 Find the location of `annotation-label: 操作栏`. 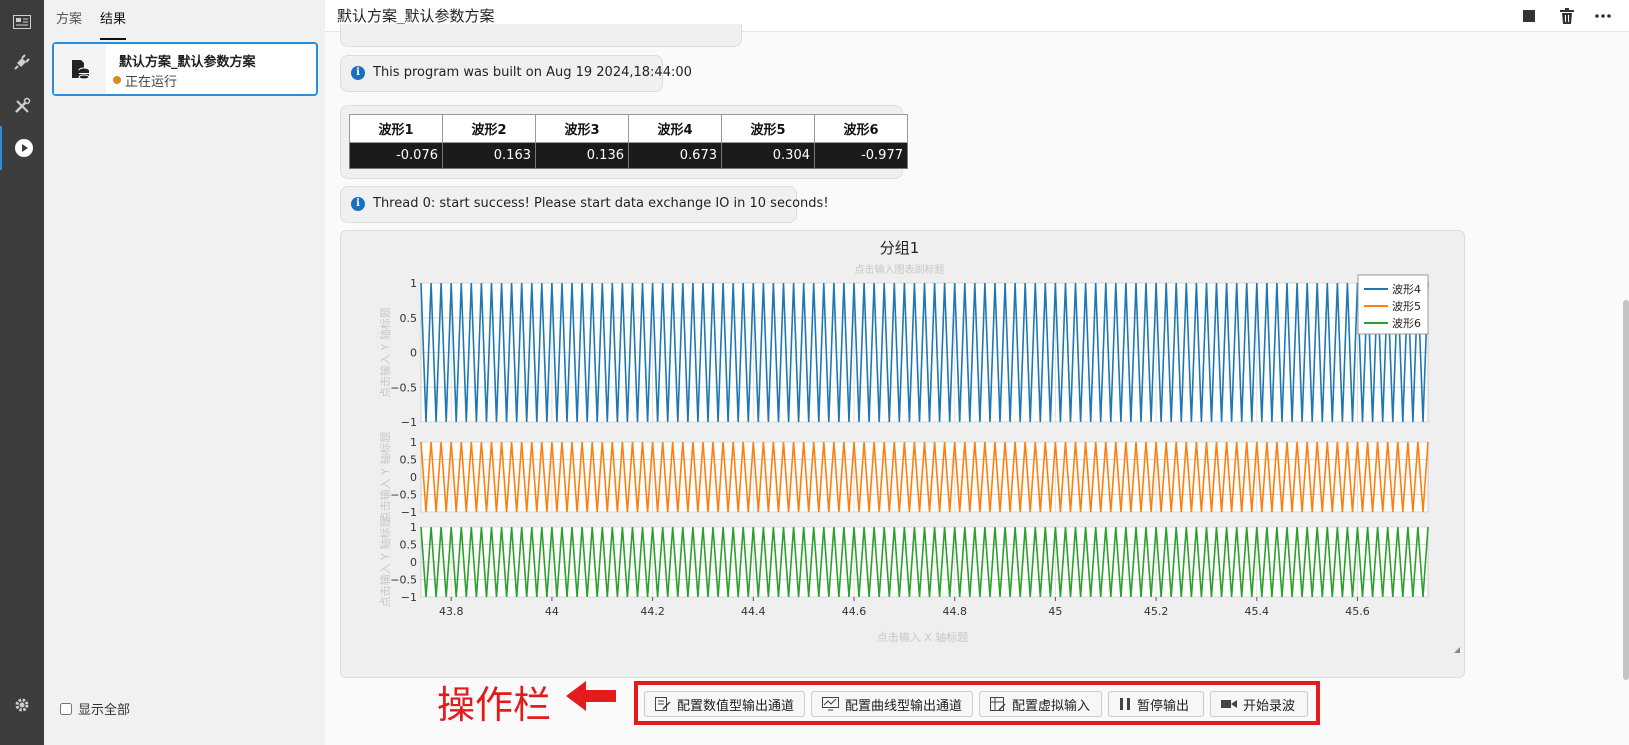

annotation-label: 操作栏 is located at coordinates (494, 705).